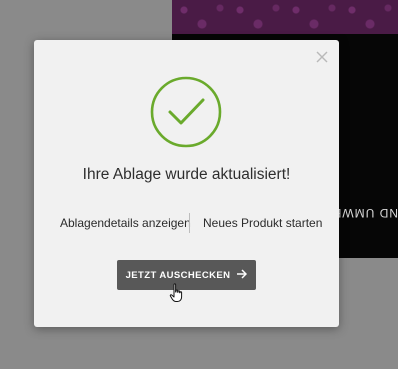 The height and width of the screenshot is (369, 398). I want to click on link-divider, so click(189, 223).